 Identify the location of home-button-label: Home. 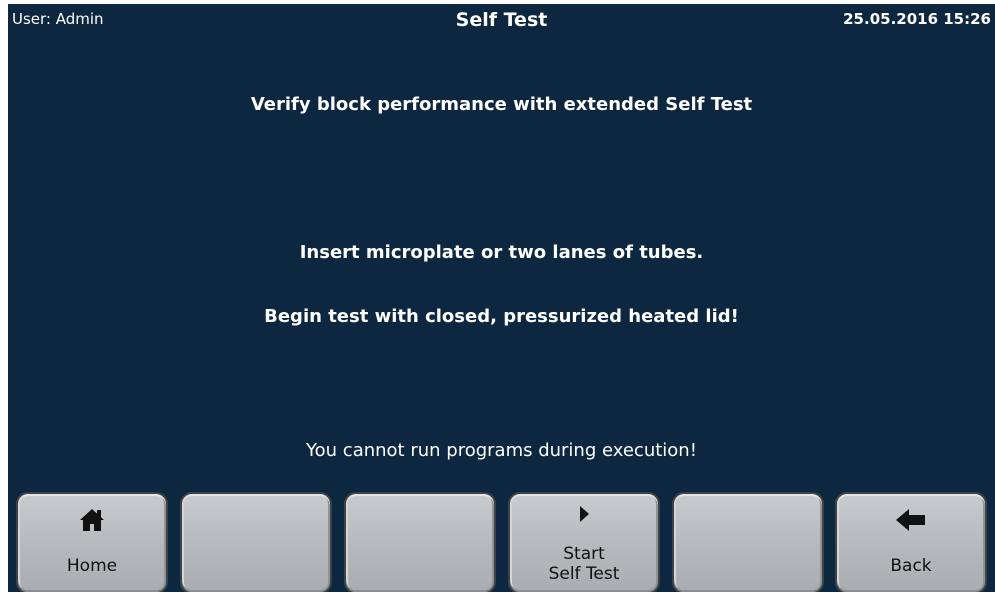
(92, 566).